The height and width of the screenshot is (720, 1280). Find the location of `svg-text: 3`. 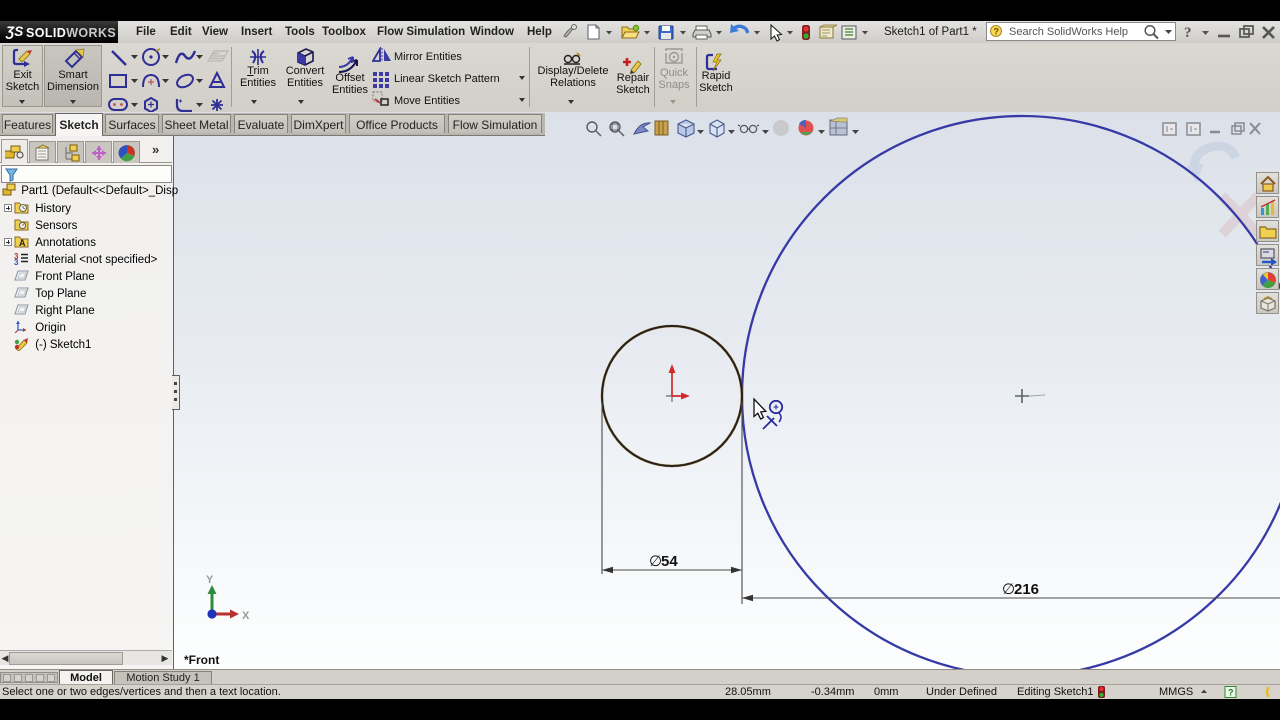

svg-text: 3 is located at coordinates (16, 261).